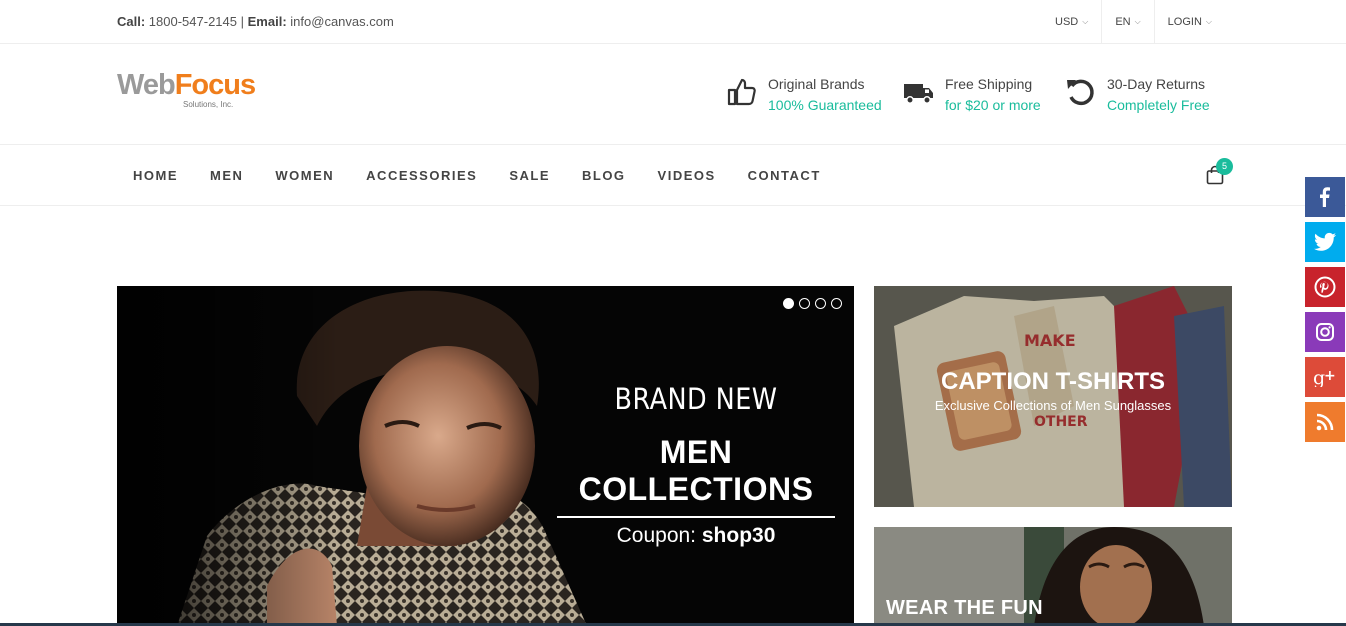 This screenshot has height=626, width=1346. What do you see at coordinates (1137, 95) in the screenshot?
I see `feature-returns: 30-Day Returns Completely Free` at bounding box center [1137, 95].